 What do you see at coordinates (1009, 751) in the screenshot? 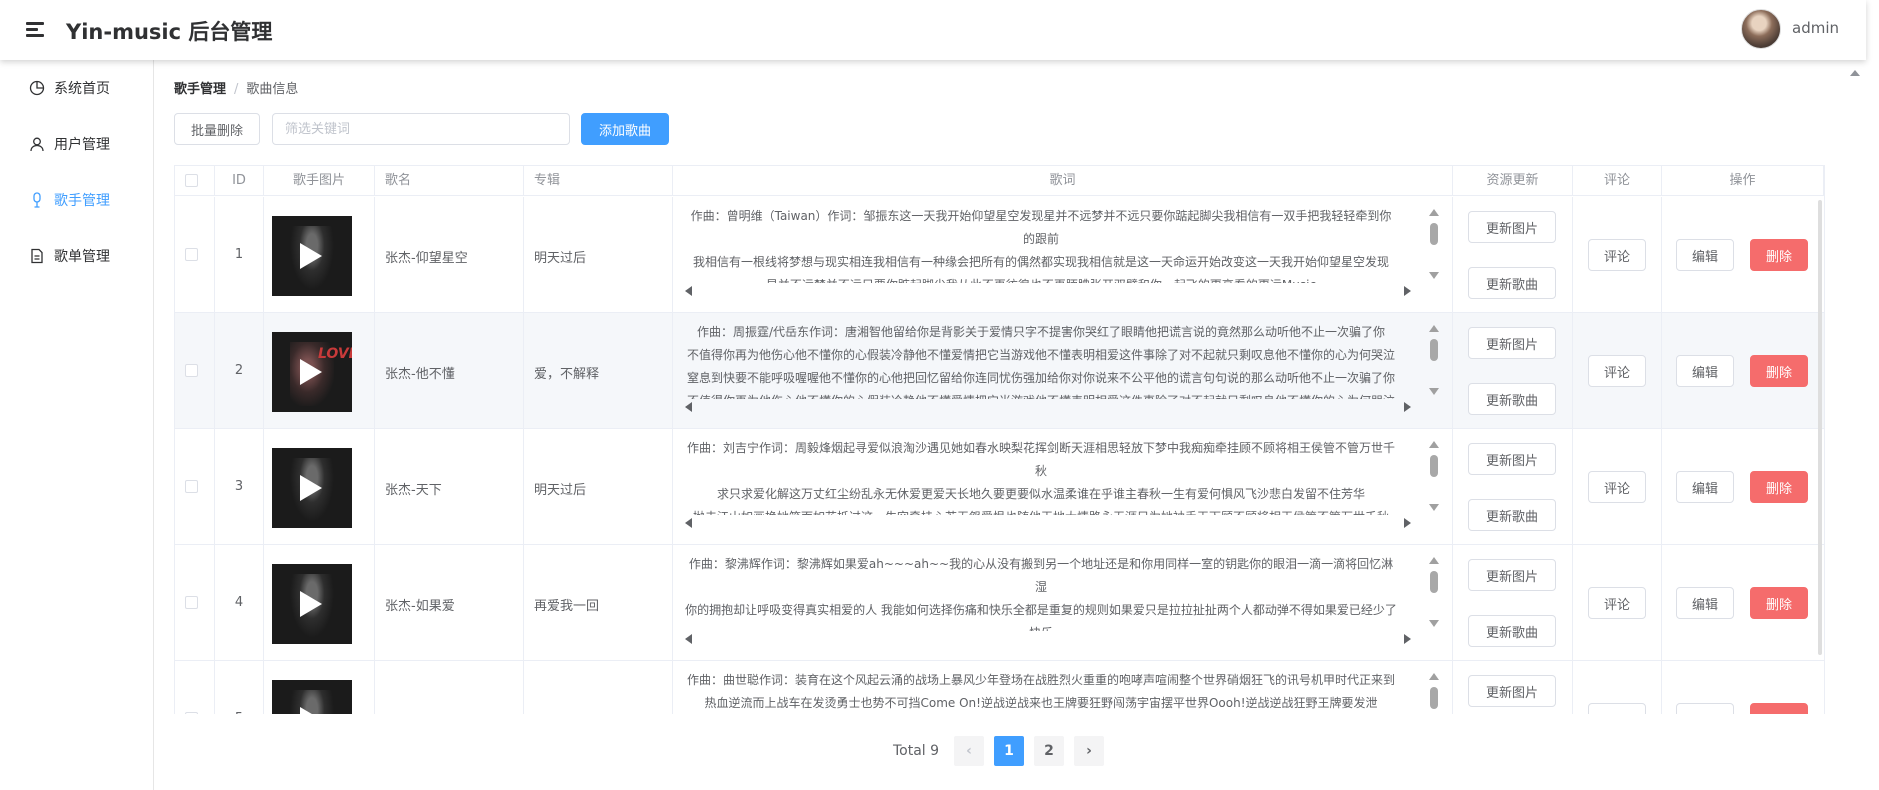
I see `pagination-page-1: 1` at bounding box center [1009, 751].